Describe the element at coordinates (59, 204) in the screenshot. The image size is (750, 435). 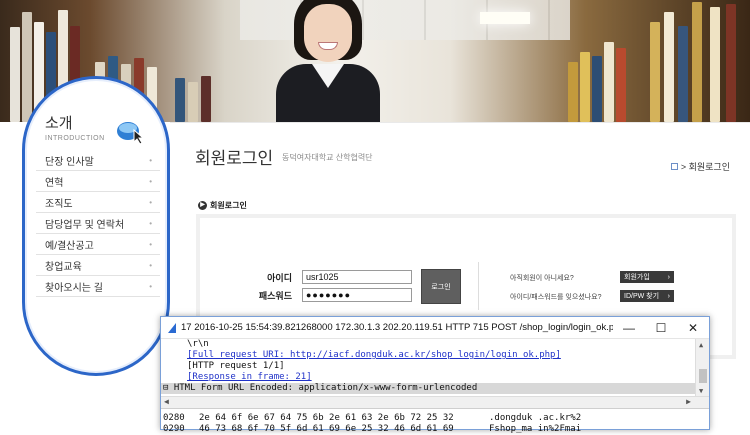
I see `sidebar-item-label: 조직도` at that location.